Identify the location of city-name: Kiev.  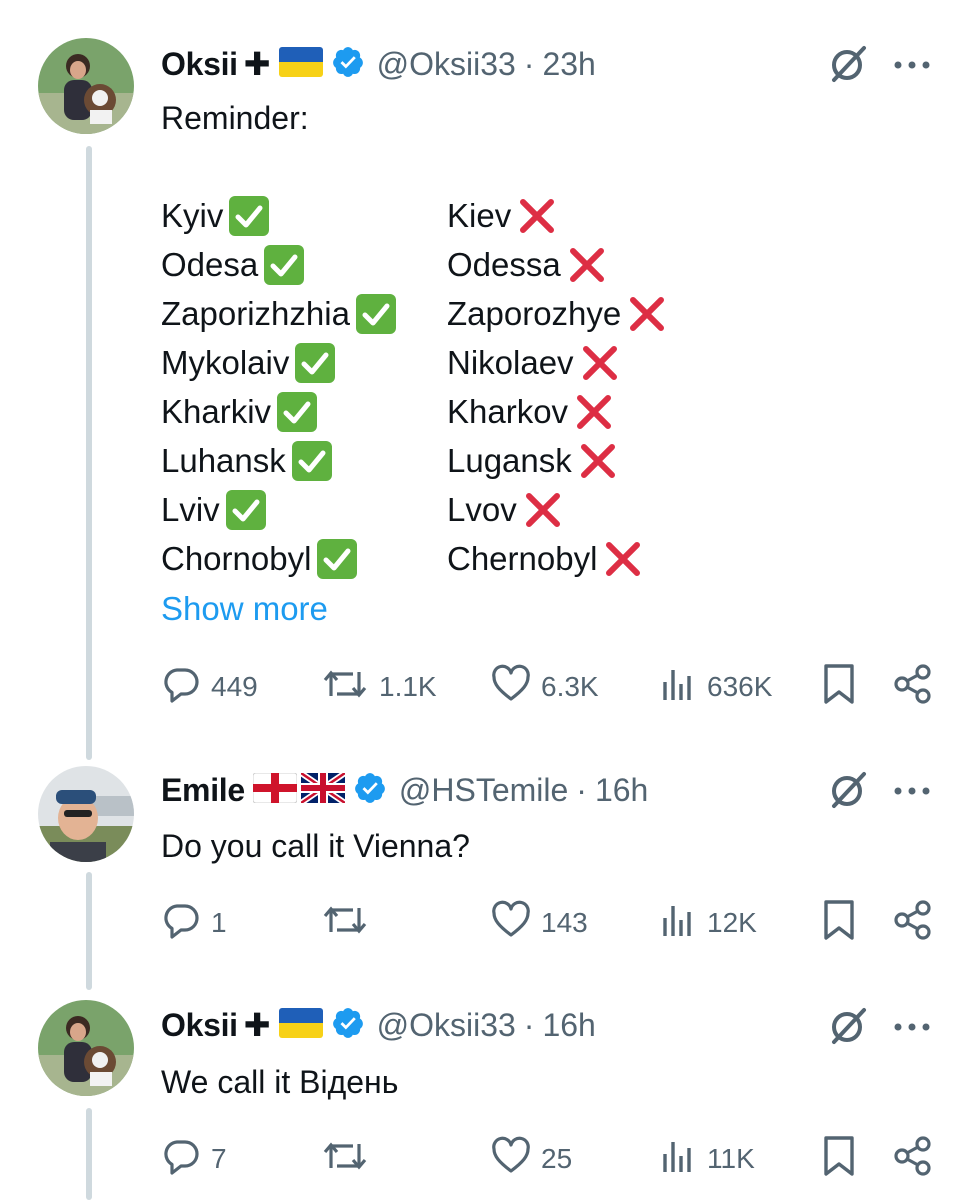
(479, 215).